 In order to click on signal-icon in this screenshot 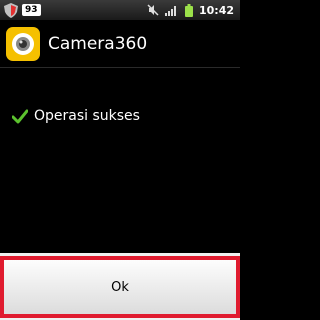, I will do `click(170, 11)`.